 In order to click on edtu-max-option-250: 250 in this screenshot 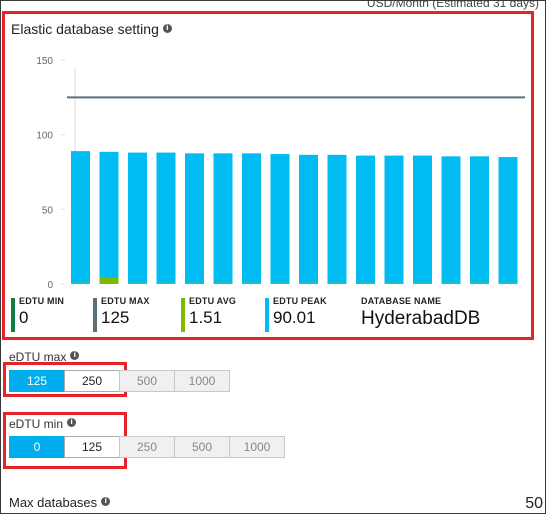, I will do `click(92, 381)`.